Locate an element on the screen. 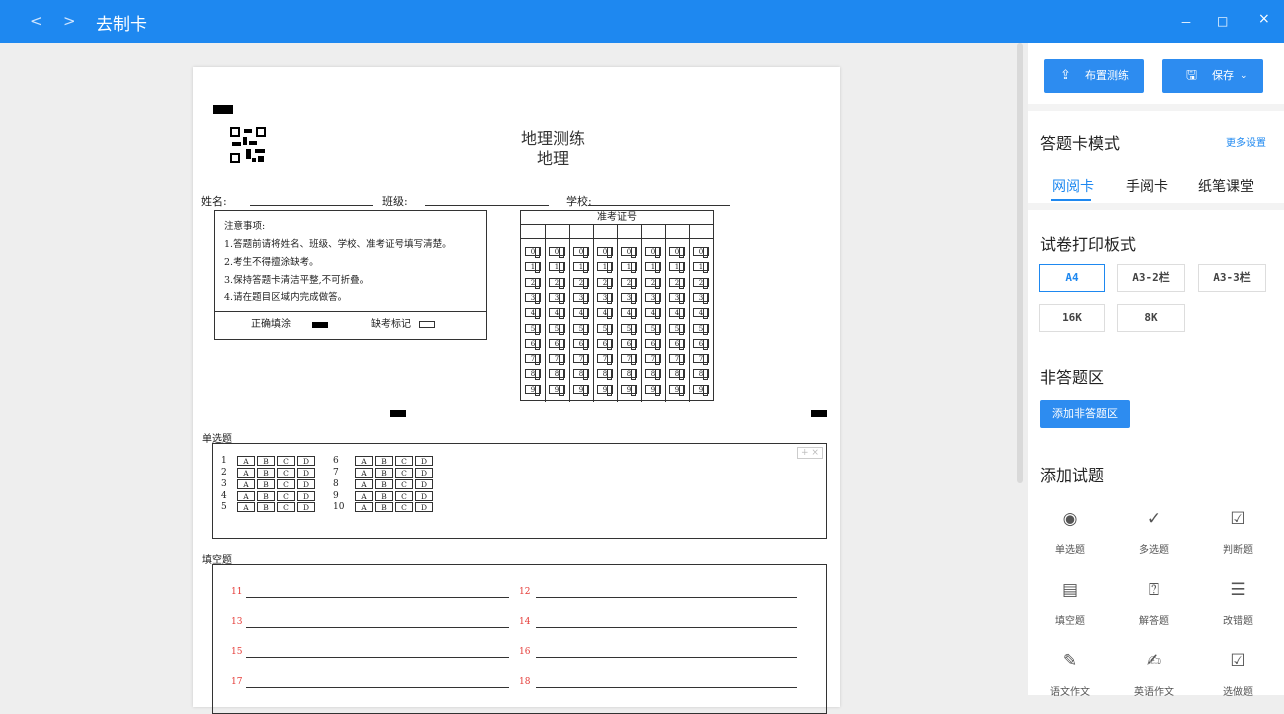  print-option-8k: 8K is located at coordinates (1151, 318).